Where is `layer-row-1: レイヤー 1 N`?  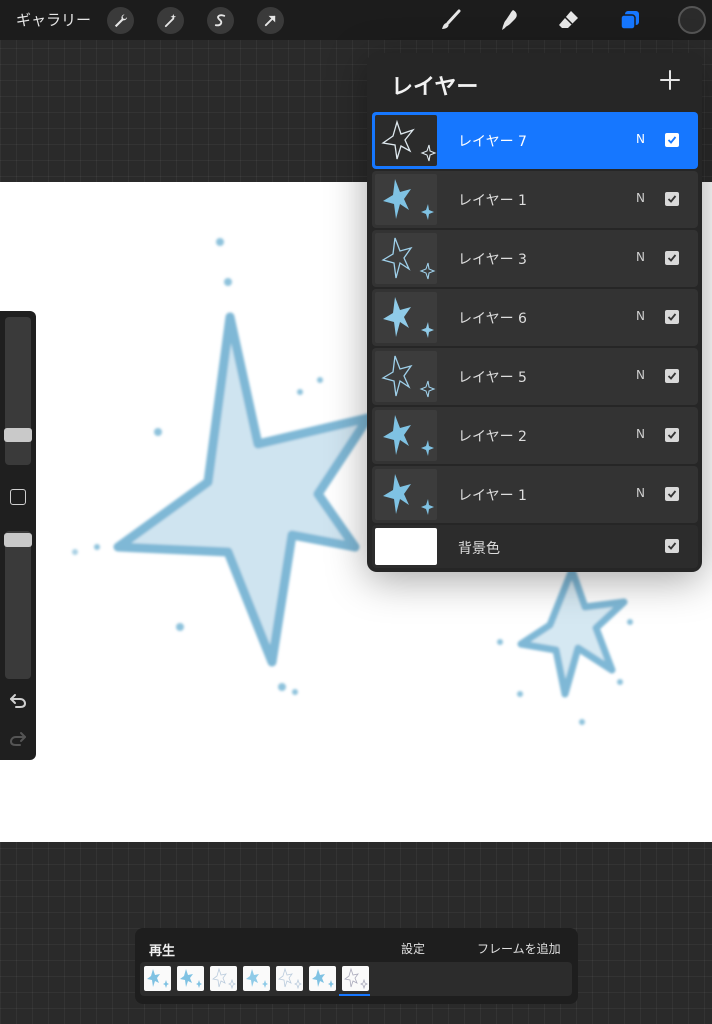
layer-row-1: レイヤー 1 N is located at coordinates (535, 199).